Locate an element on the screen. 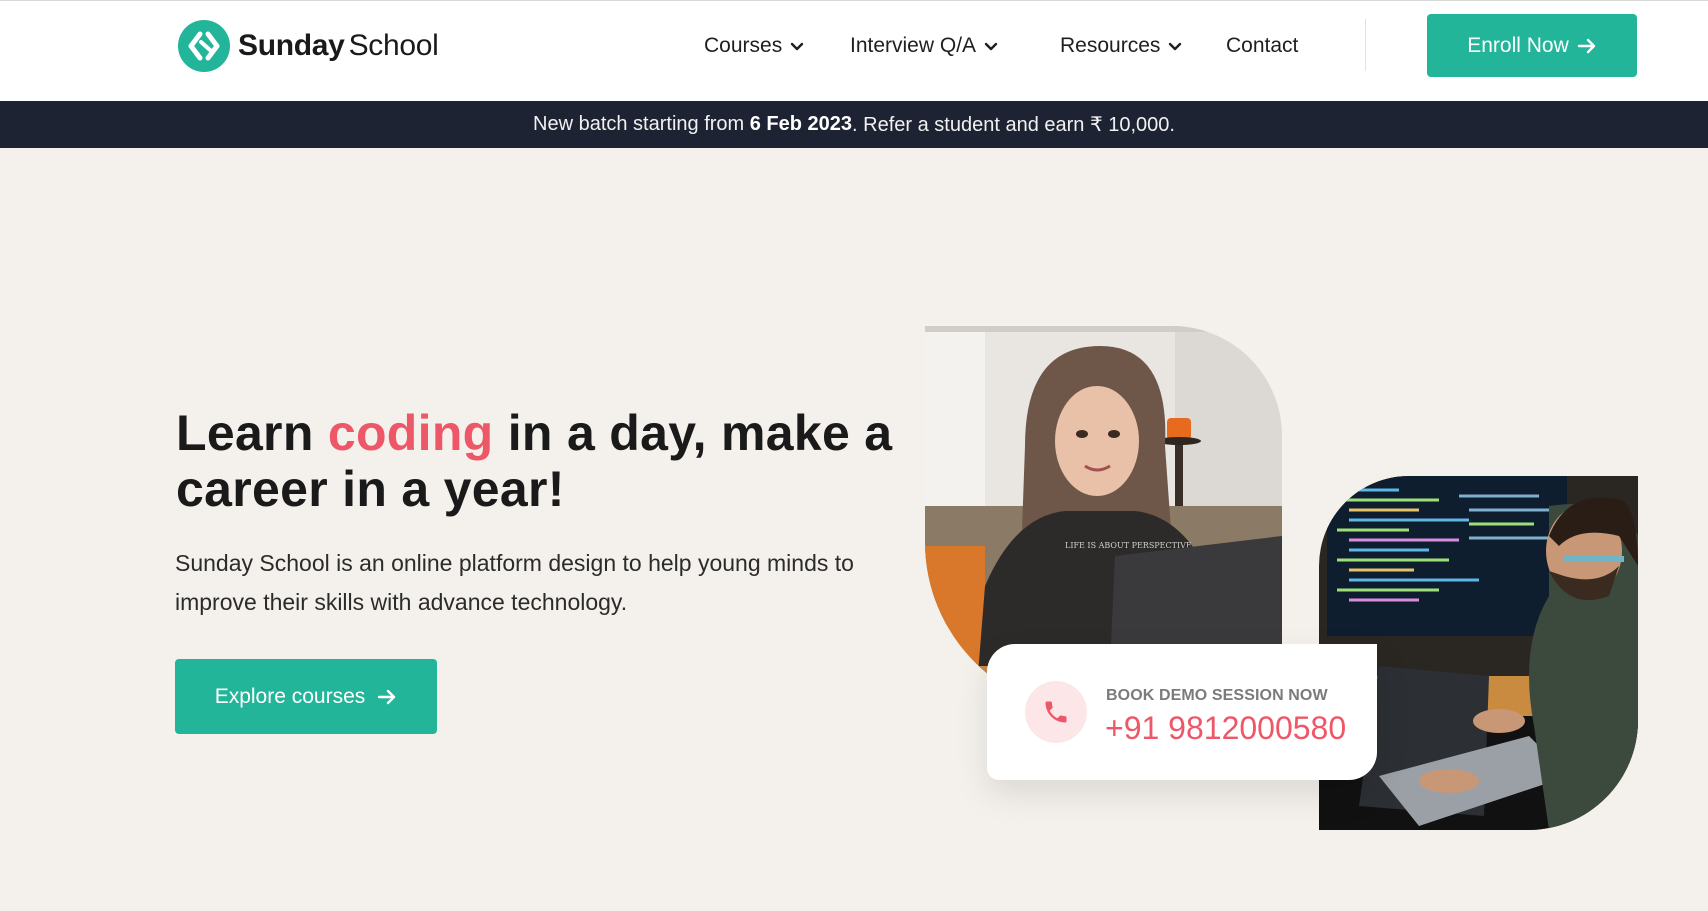  brand-logo: Sunday School is located at coordinates (308, 45).